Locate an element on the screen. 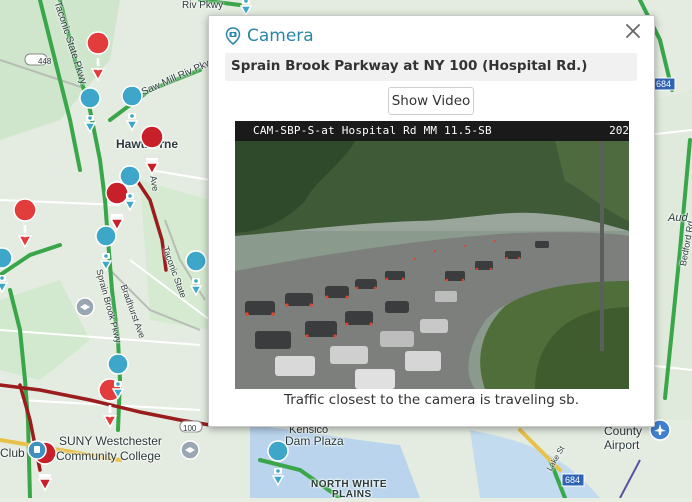  popup-title: Camera is located at coordinates (280, 36).